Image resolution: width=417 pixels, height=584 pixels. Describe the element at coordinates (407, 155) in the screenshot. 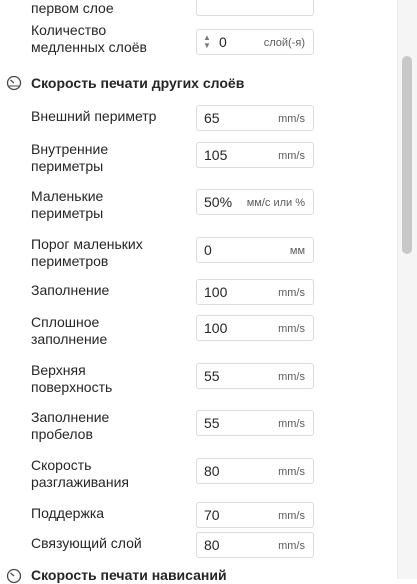

I see `scrollbar-thumb` at that location.